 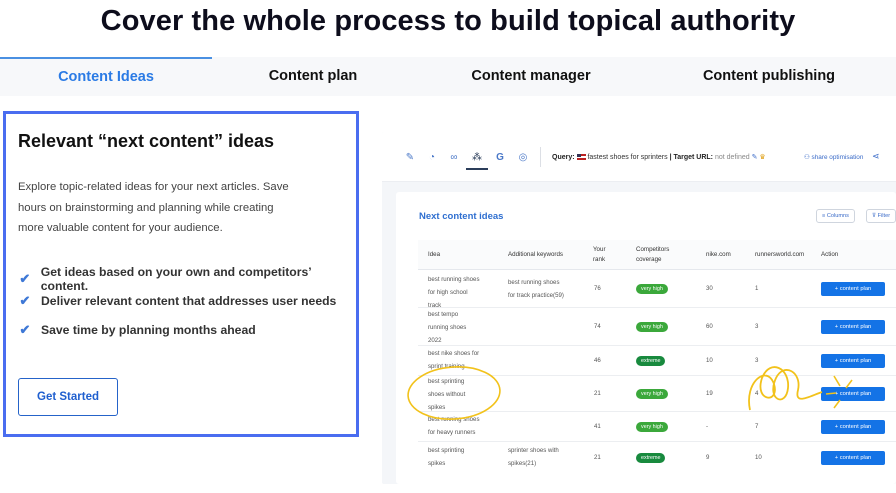 I want to click on nike-cell: 9, so click(x=708, y=457).